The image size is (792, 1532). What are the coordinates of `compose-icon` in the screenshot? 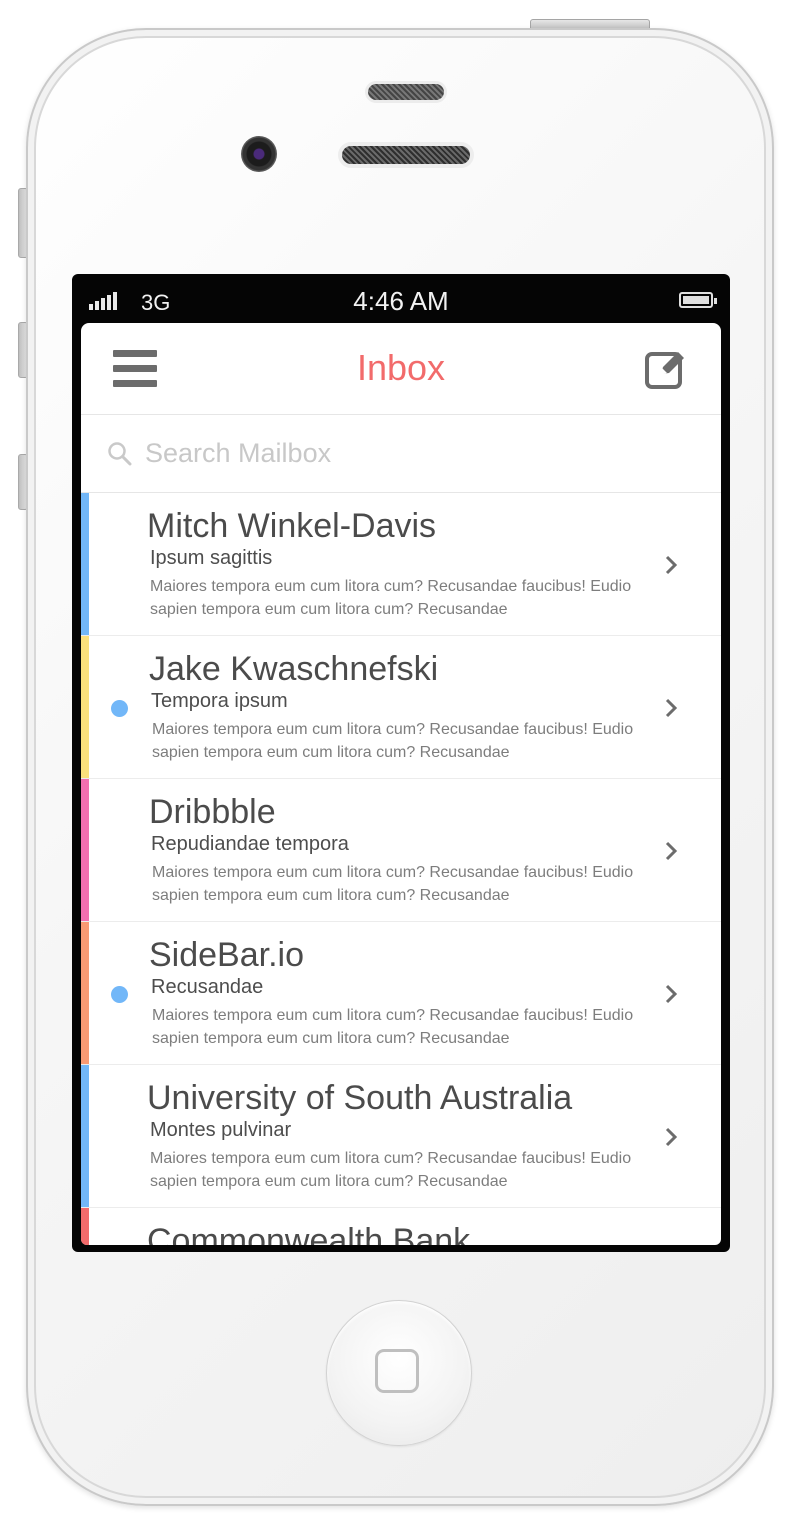 It's located at (664, 370).